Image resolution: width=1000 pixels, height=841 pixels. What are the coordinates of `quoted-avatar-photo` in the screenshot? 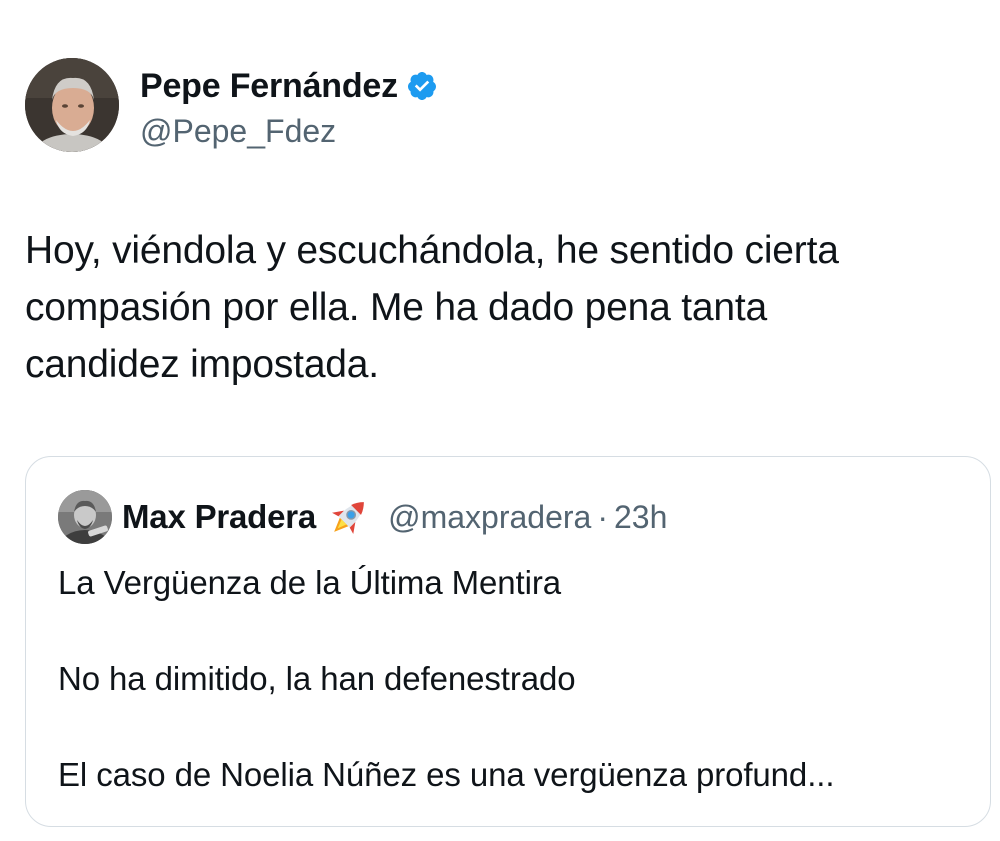 It's located at (85, 517).